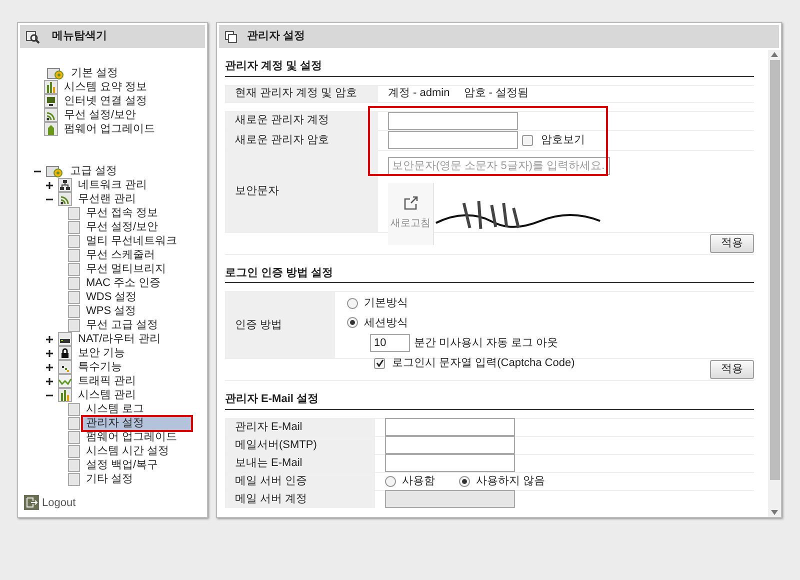 This screenshot has width=800, height=580. Describe the element at coordinates (774, 512) in the screenshot. I see `scroll-down-icon` at that location.